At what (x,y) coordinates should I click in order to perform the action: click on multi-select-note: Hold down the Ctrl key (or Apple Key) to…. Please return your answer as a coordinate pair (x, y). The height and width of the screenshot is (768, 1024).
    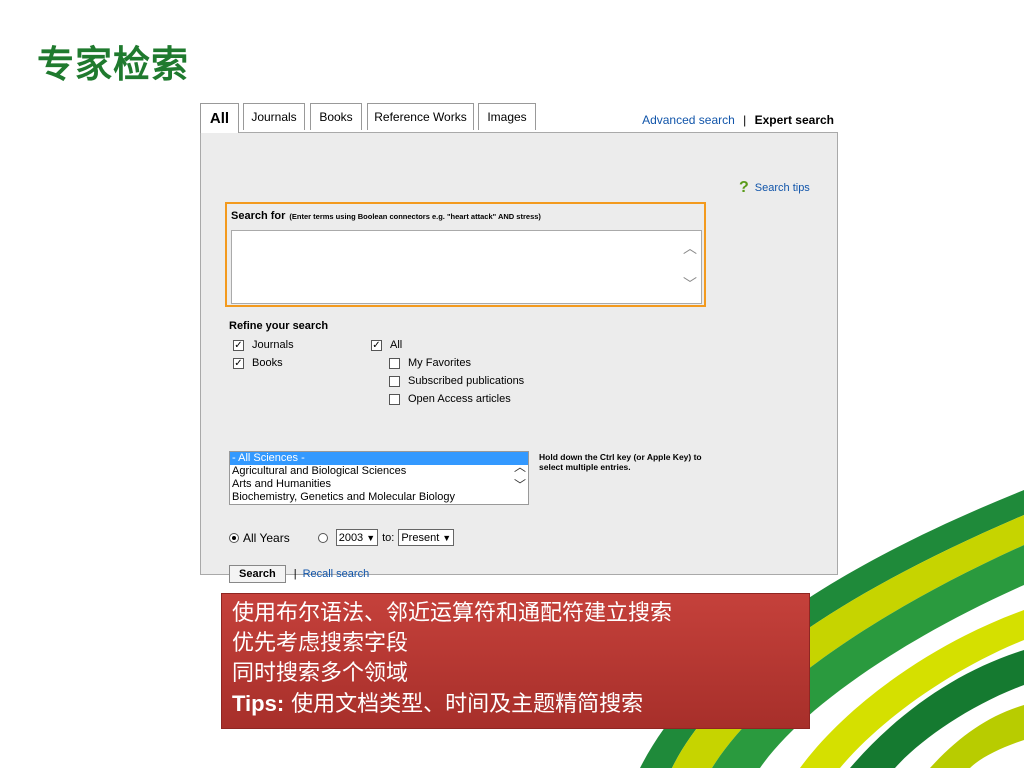
    Looking at the image, I should click on (620, 462).